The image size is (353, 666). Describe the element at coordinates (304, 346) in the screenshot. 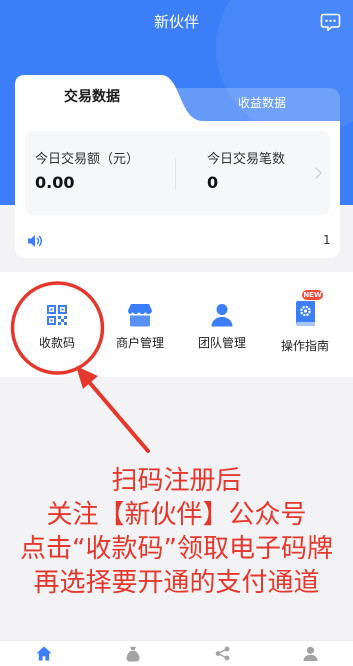

I see `action-label: 操作指南` at that location.